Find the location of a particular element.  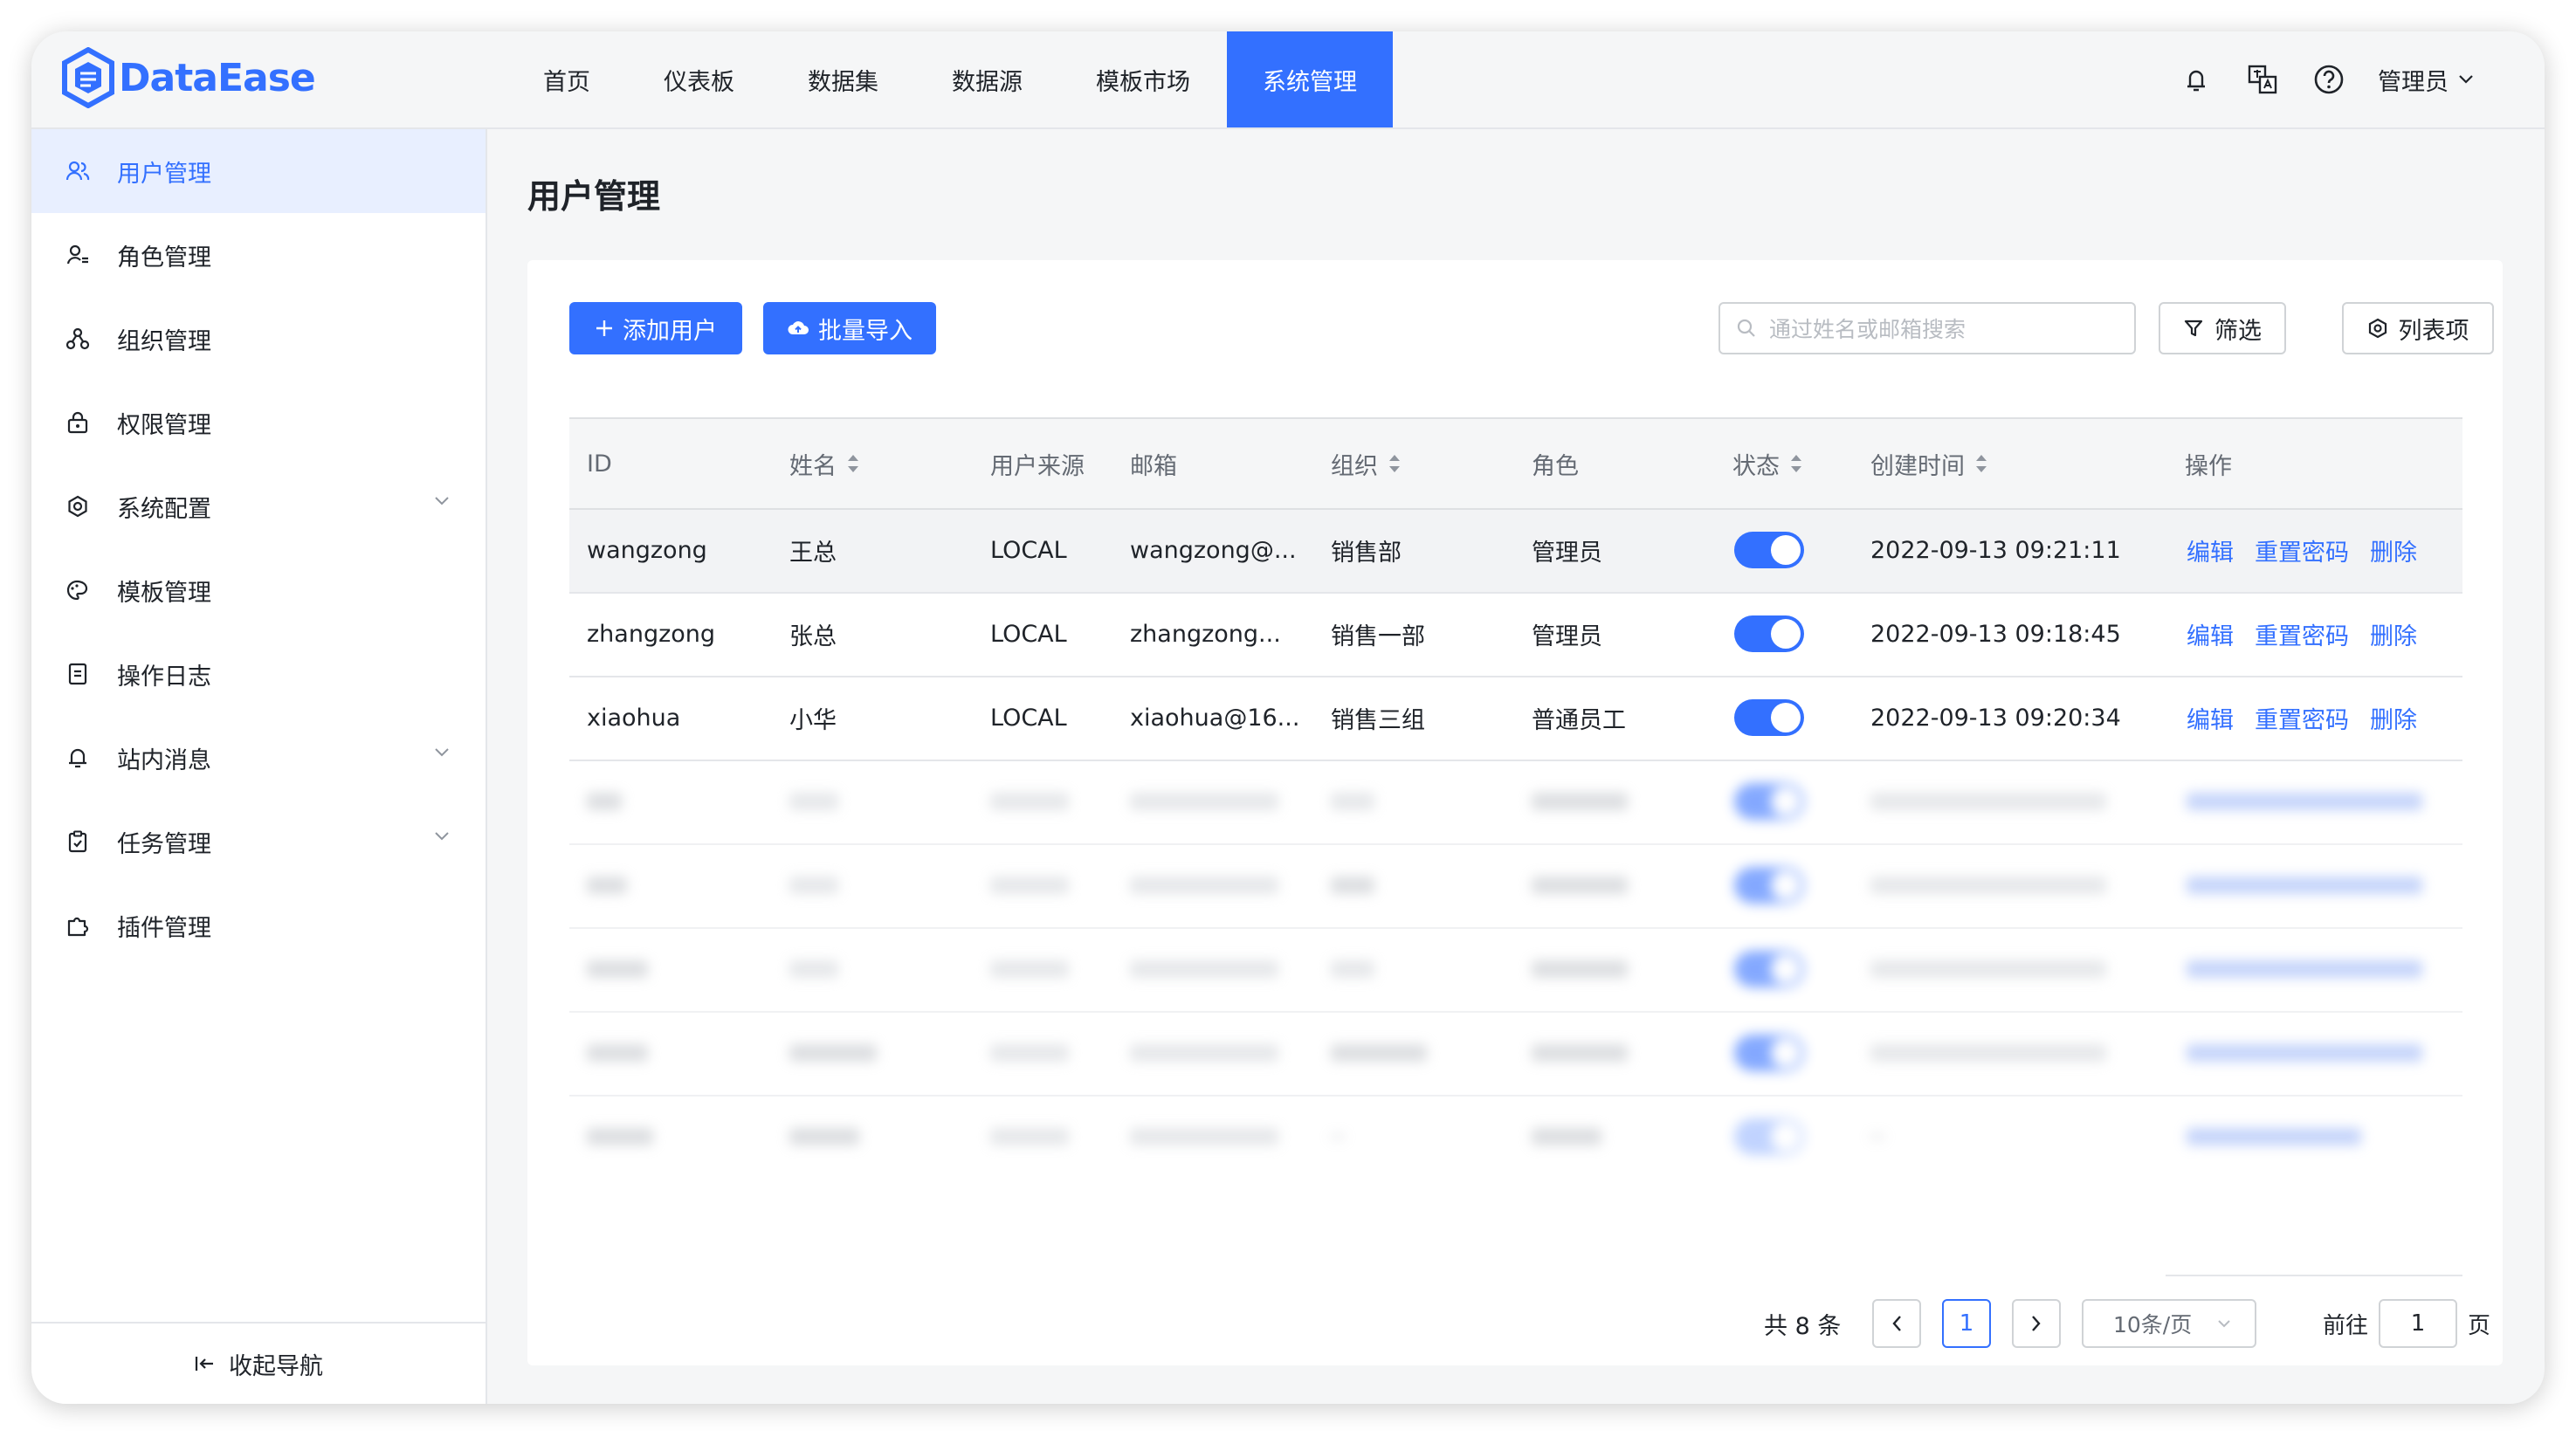

sidebar-item-messages: 站内消息 is located at coordinates (258, 758).